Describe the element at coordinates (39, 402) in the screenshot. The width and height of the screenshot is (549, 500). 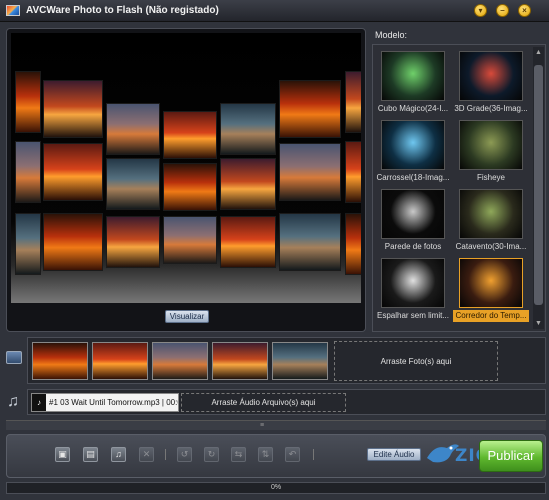
I see `audio-file-icon: ♪` at that location.